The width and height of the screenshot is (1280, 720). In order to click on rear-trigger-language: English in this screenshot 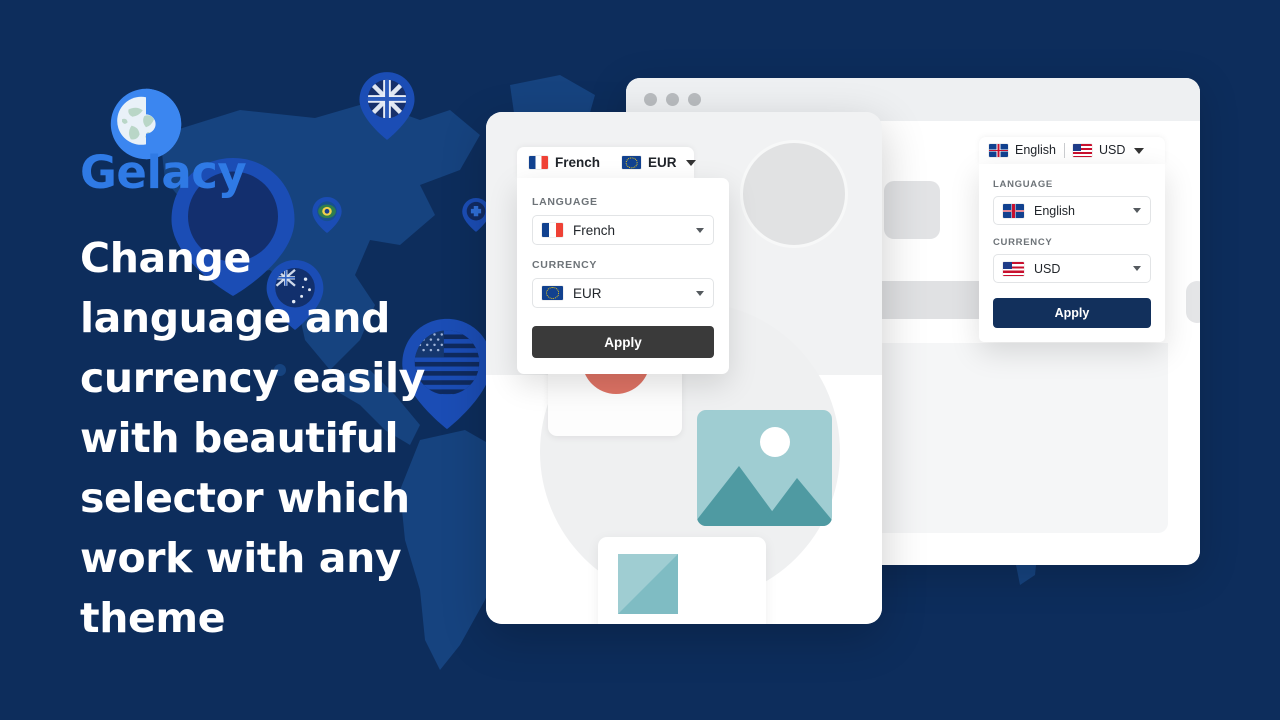, I will do `click(1022, 150)`.